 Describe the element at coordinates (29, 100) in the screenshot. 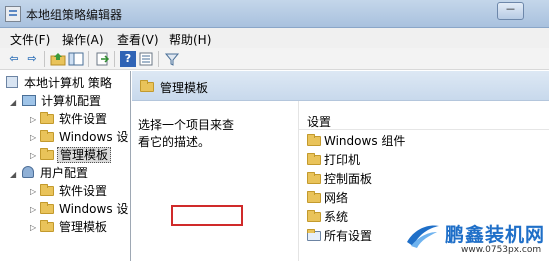

I see `computer-icon` at that location.